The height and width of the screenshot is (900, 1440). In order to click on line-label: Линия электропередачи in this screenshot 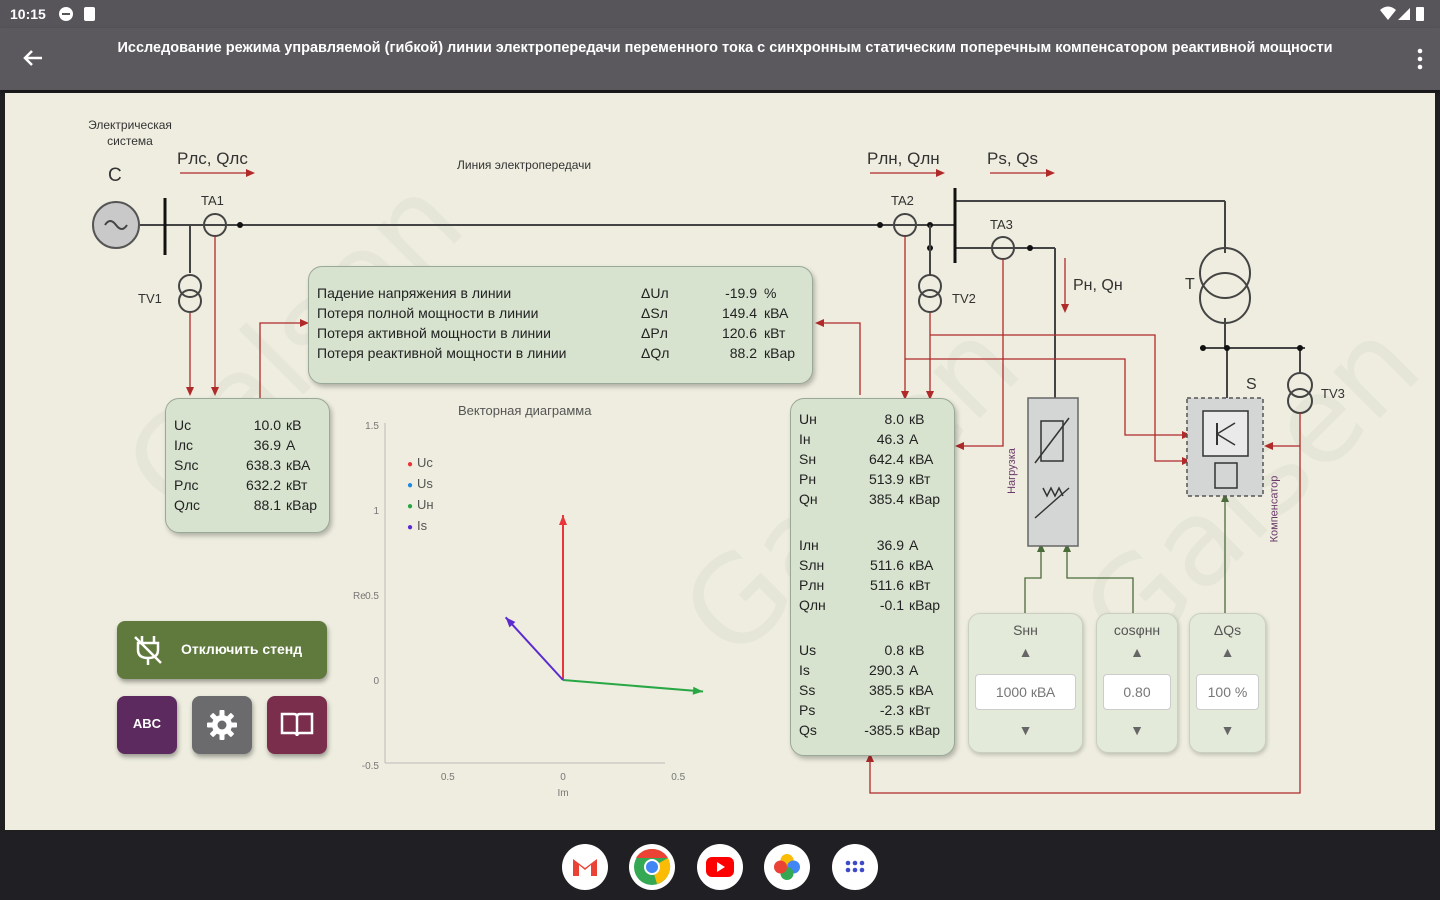, I will do `click(524, 165)`.